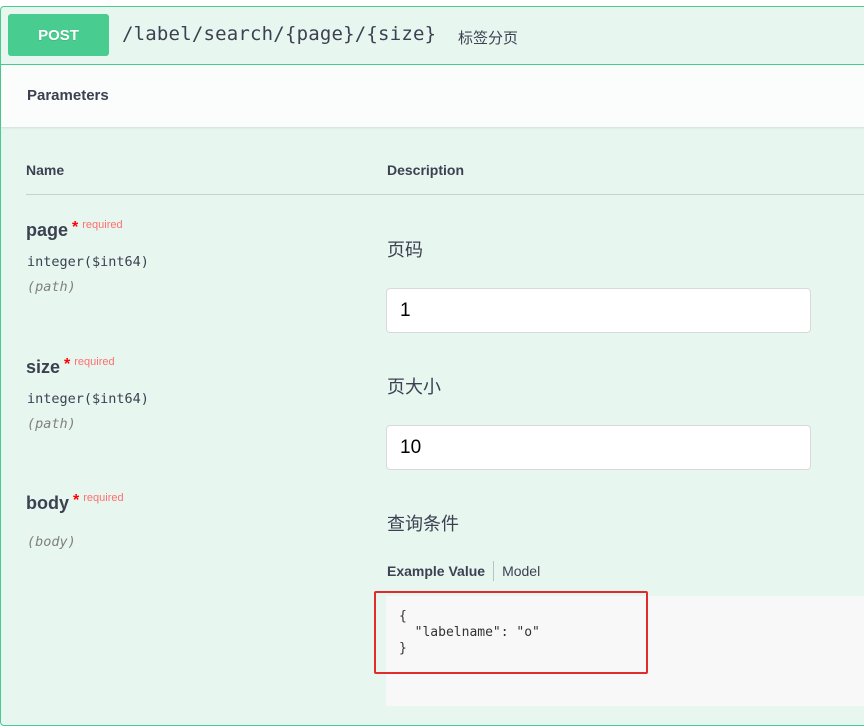  What do you see at coordinates (88, 262) in the screenshot?
I see `param-type-page: integer($int64)` at bounding box center [88, 262].